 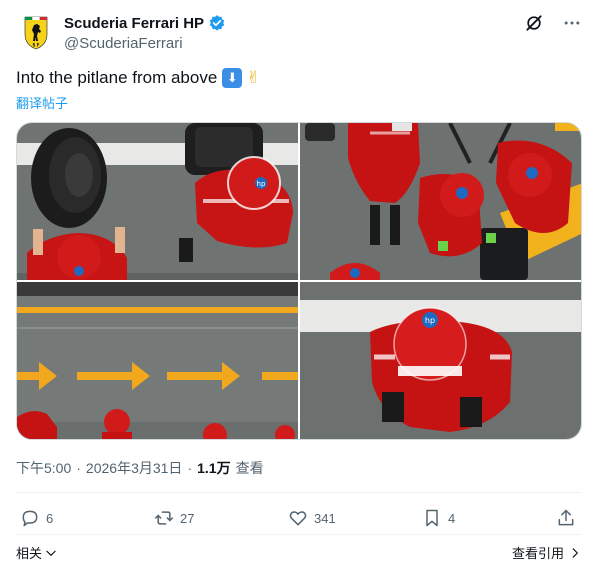 I want to click on retweet-count: 27, so click(x=187, y=518).